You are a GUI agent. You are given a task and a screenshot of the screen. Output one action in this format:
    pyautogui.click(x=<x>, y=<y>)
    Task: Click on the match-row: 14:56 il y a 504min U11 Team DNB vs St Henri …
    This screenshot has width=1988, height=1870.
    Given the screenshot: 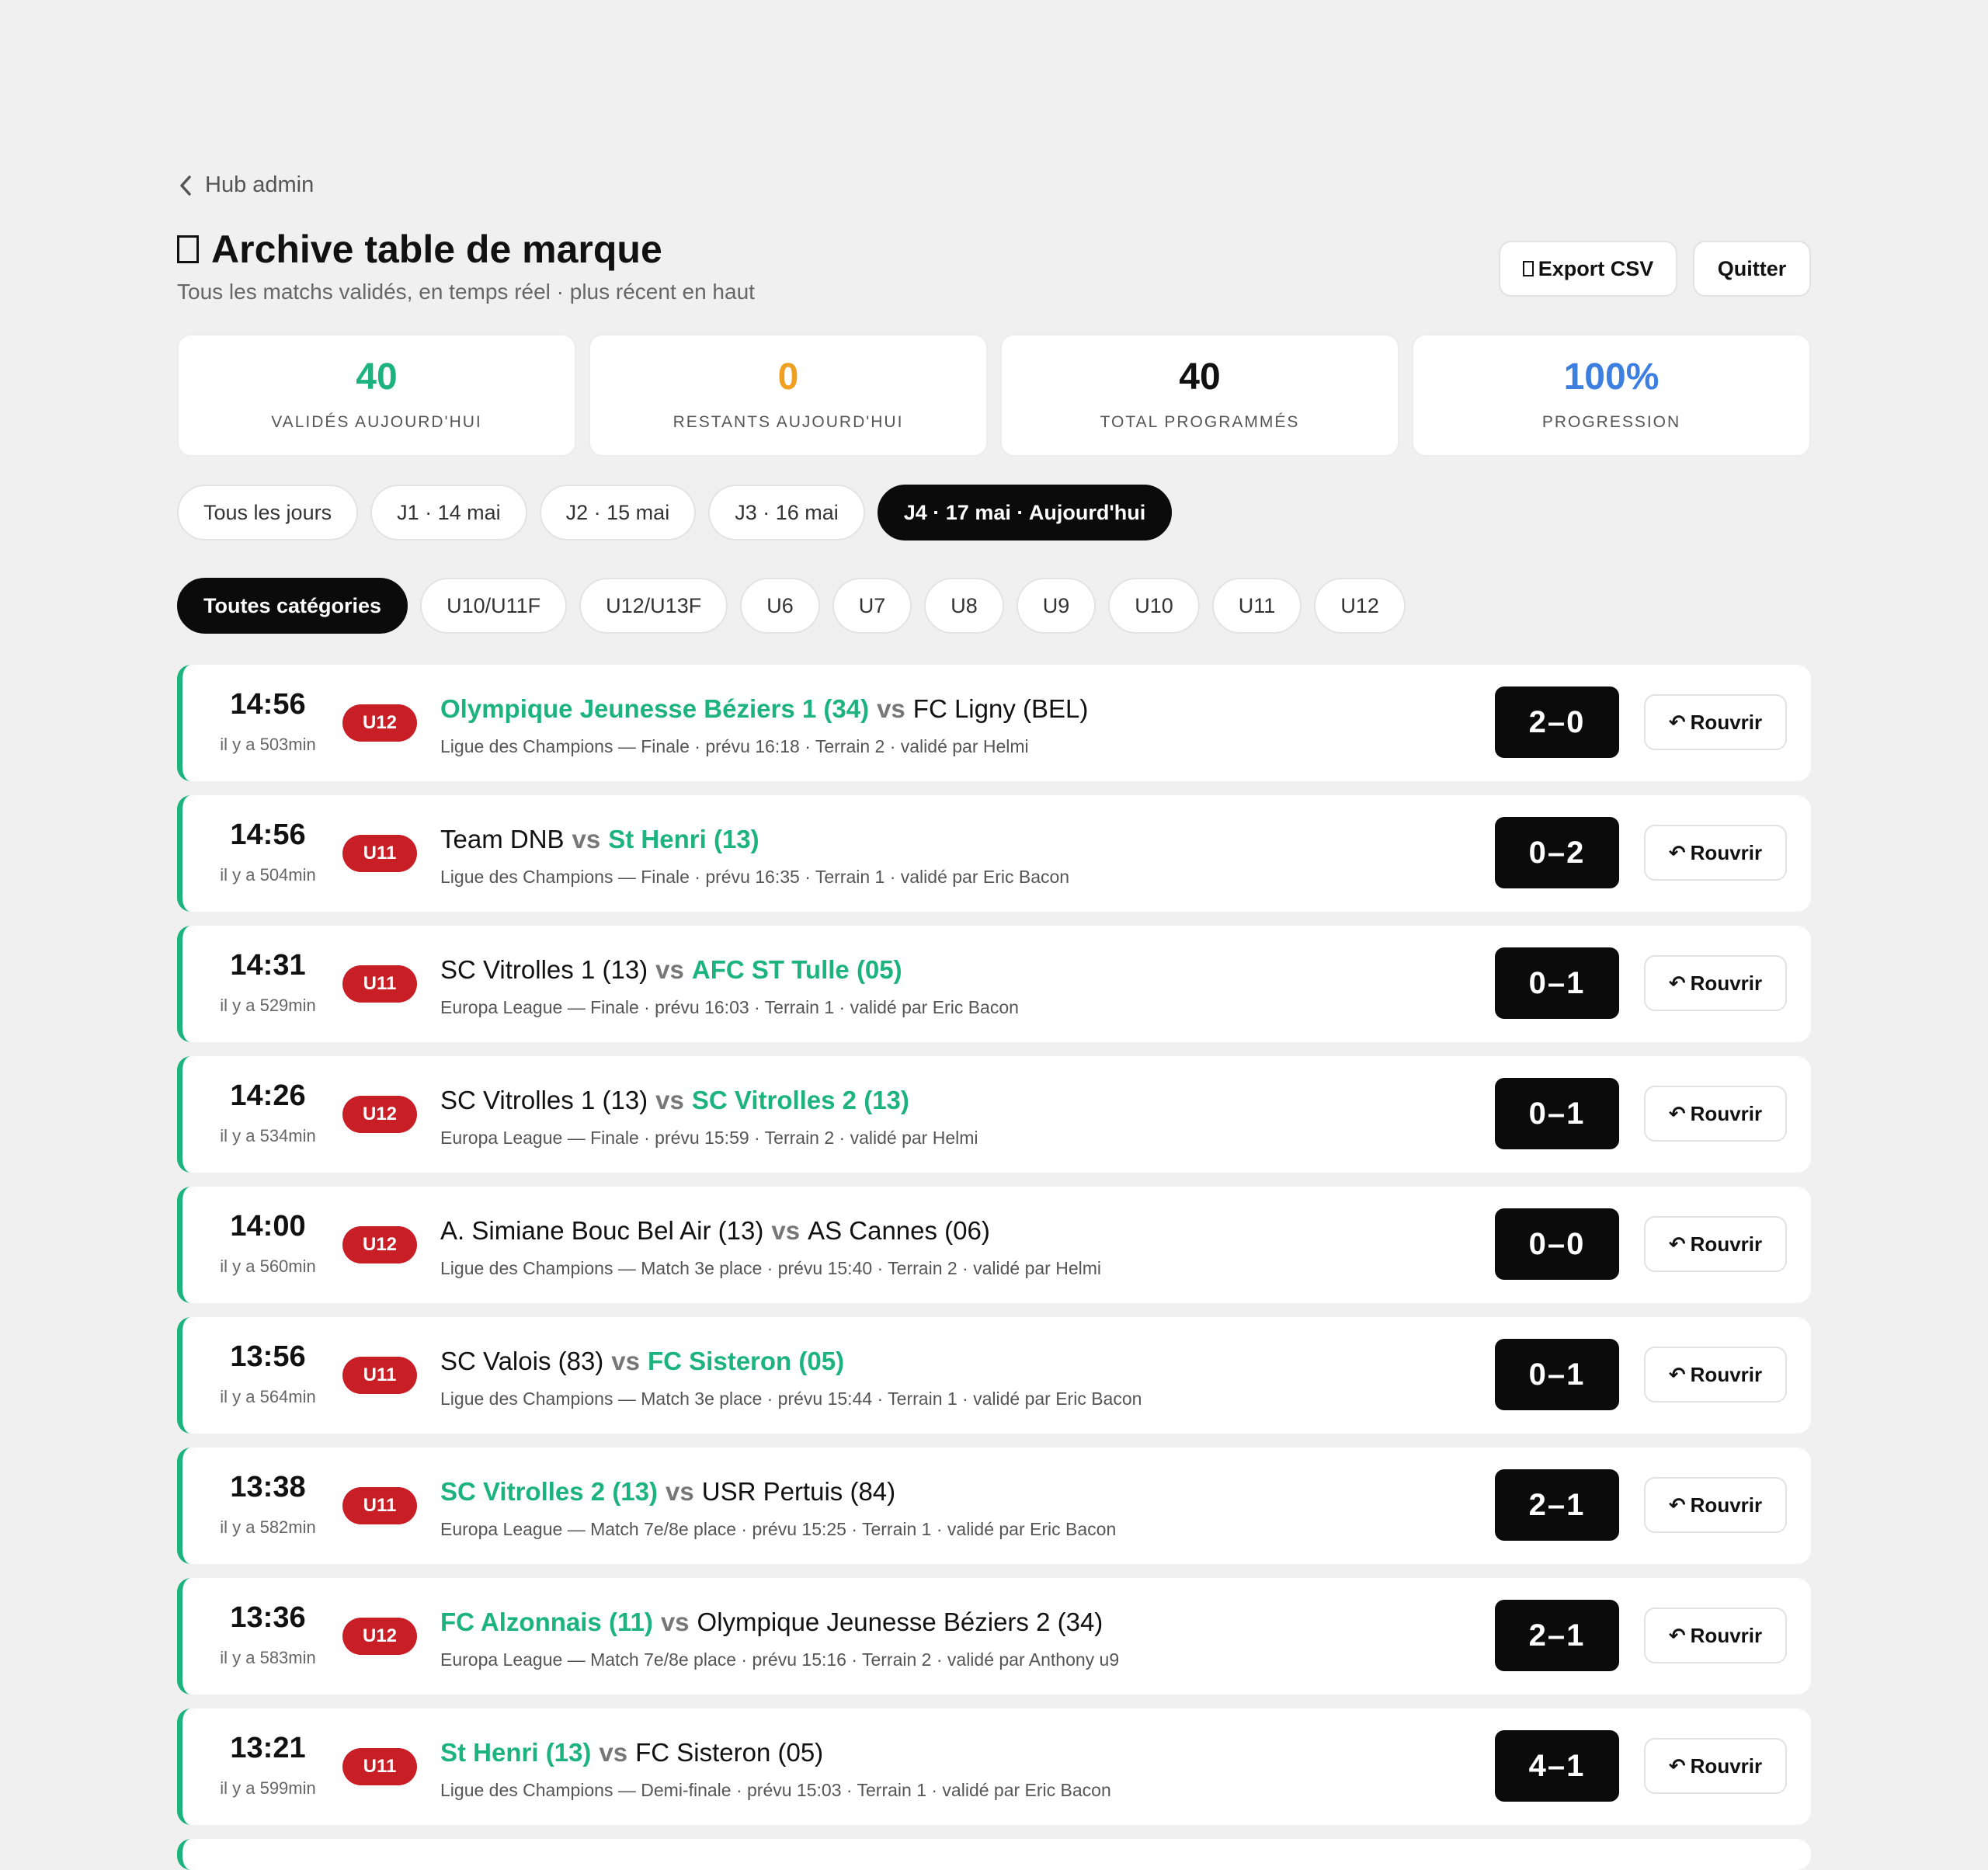 What is the action you would take?
    pyautogui.click(x=994, y=853)
    